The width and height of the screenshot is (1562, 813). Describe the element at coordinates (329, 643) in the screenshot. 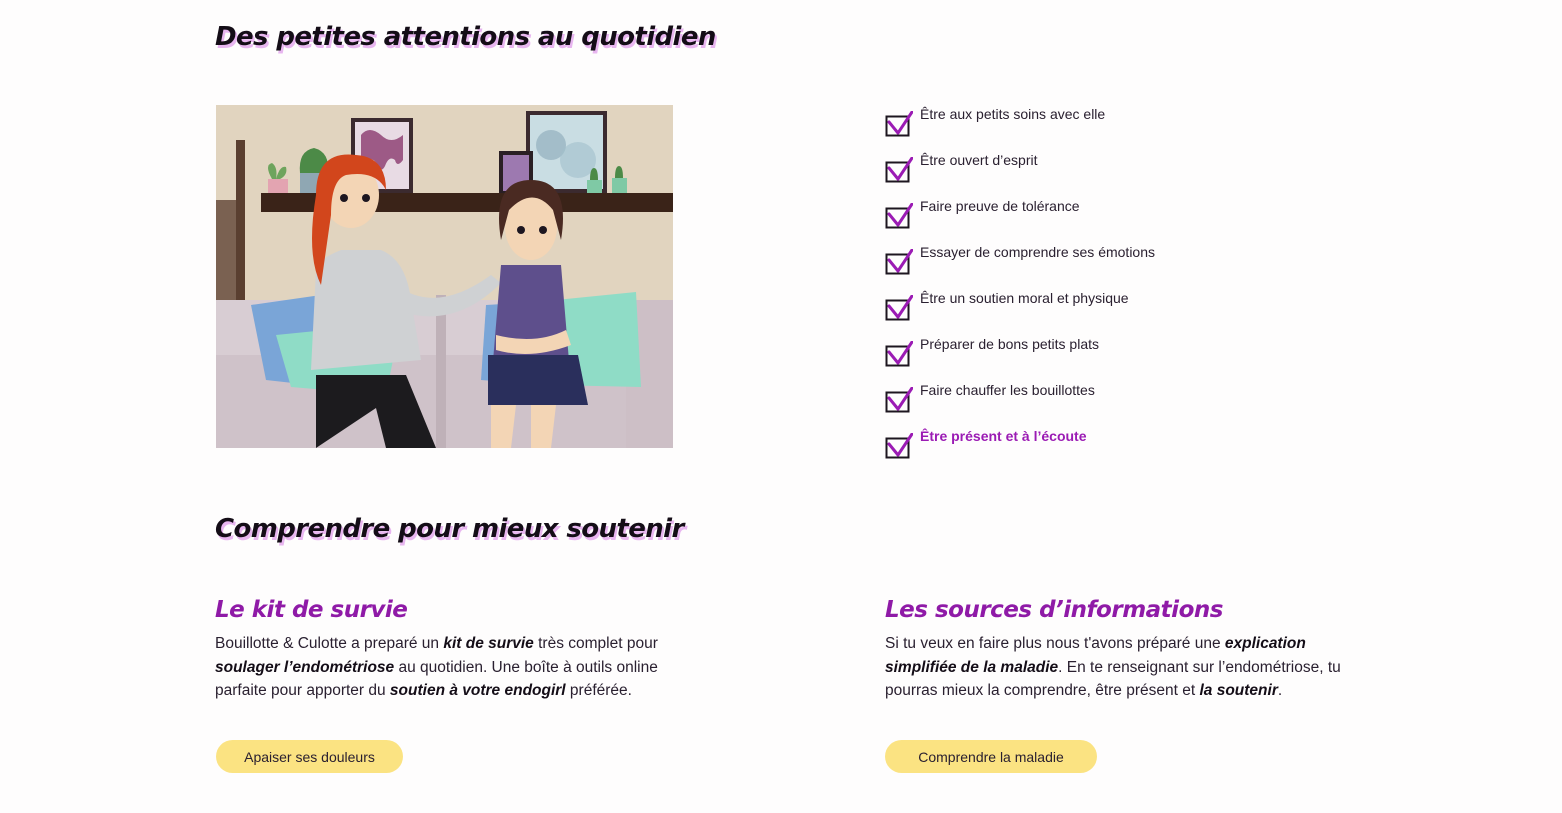

I see `kit-text-part: Bouillotte & Culotte a preparé un` at that location.